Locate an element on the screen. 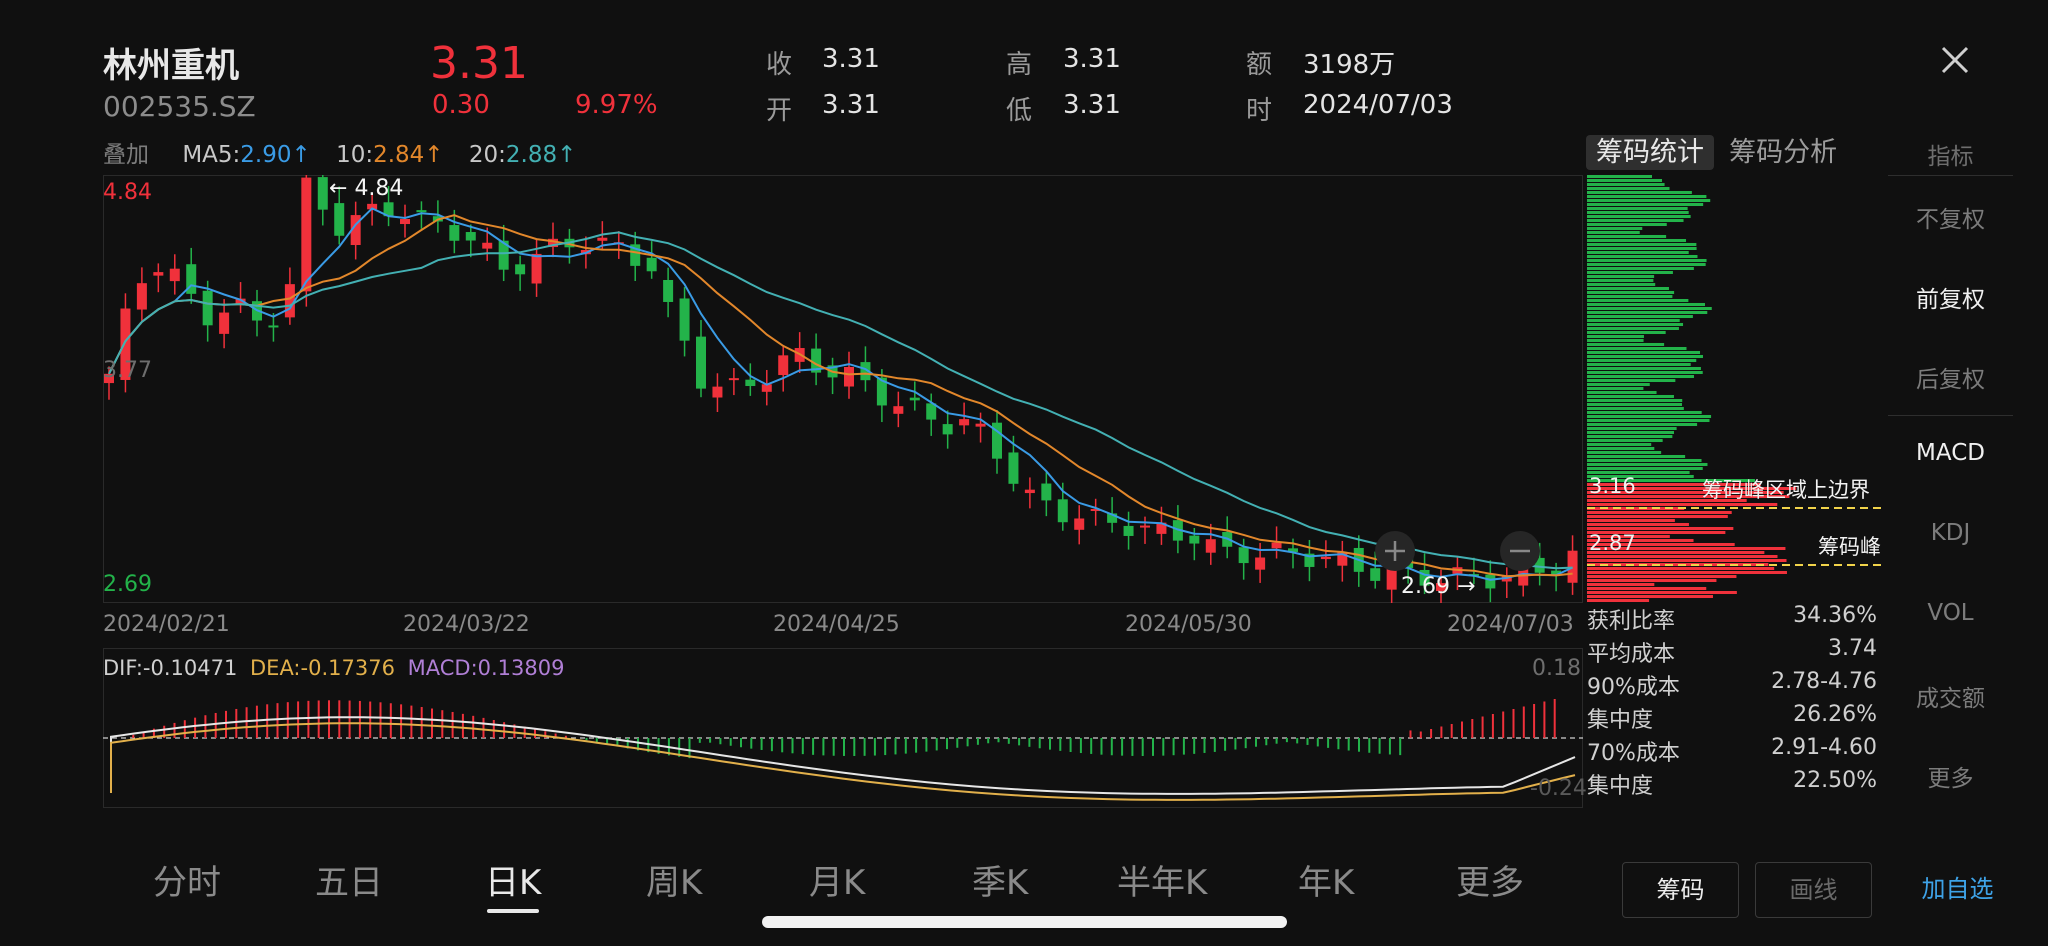  ma5-label: MA5: is located at coordinates (211, 155).